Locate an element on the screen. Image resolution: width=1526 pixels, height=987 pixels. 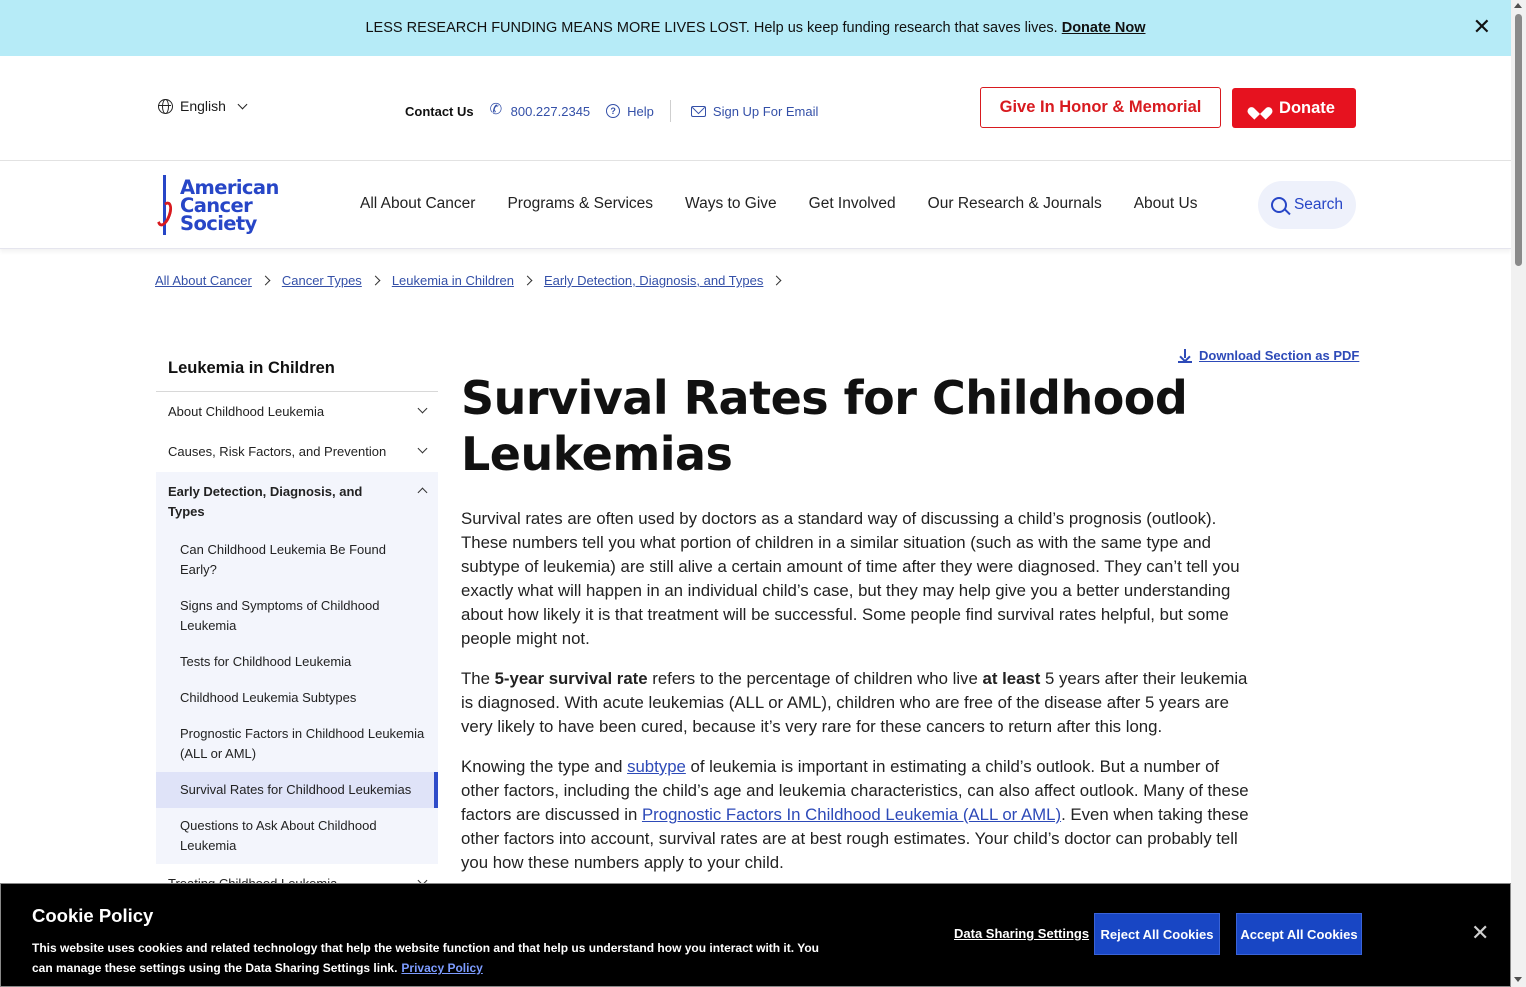
nav-item-get-involved: Get Involved is located at coordinates (852, 204).